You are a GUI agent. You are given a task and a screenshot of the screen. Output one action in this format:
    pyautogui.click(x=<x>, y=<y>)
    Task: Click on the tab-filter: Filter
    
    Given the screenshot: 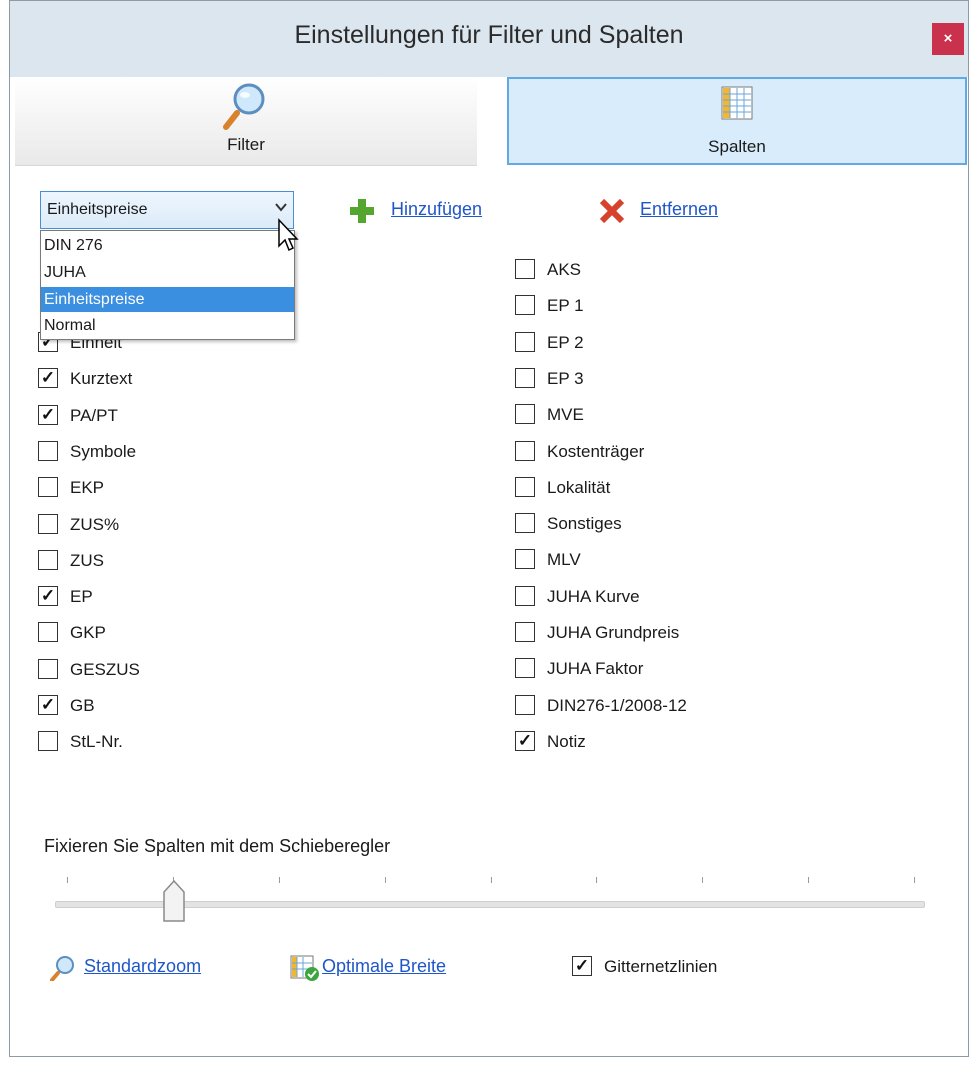 What is the action you would take?
    pyautogui.click(x=246, y=121)
    